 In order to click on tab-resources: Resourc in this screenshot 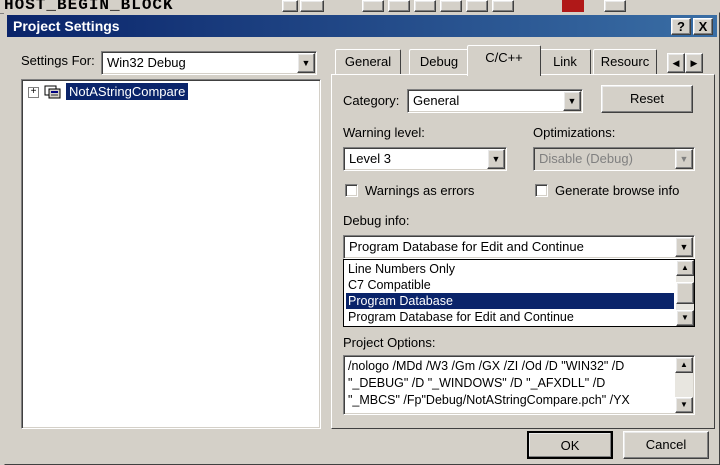, I will do `click(625, 62)`.